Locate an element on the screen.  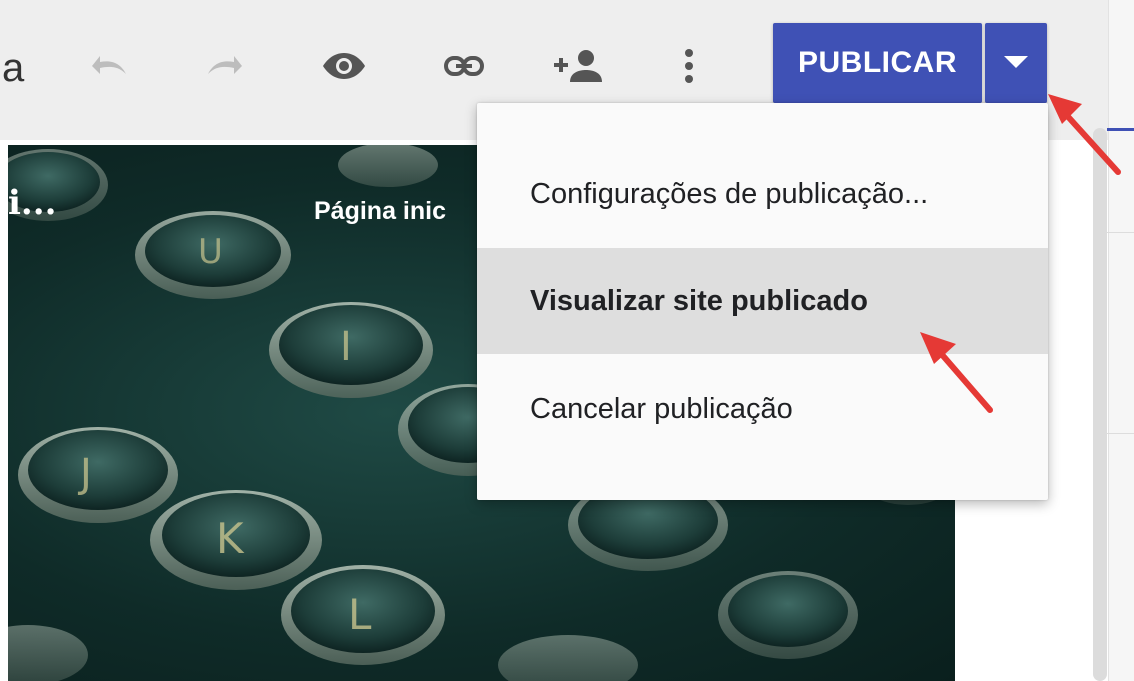
publish-options-button is located at coordinates (1016, 63).